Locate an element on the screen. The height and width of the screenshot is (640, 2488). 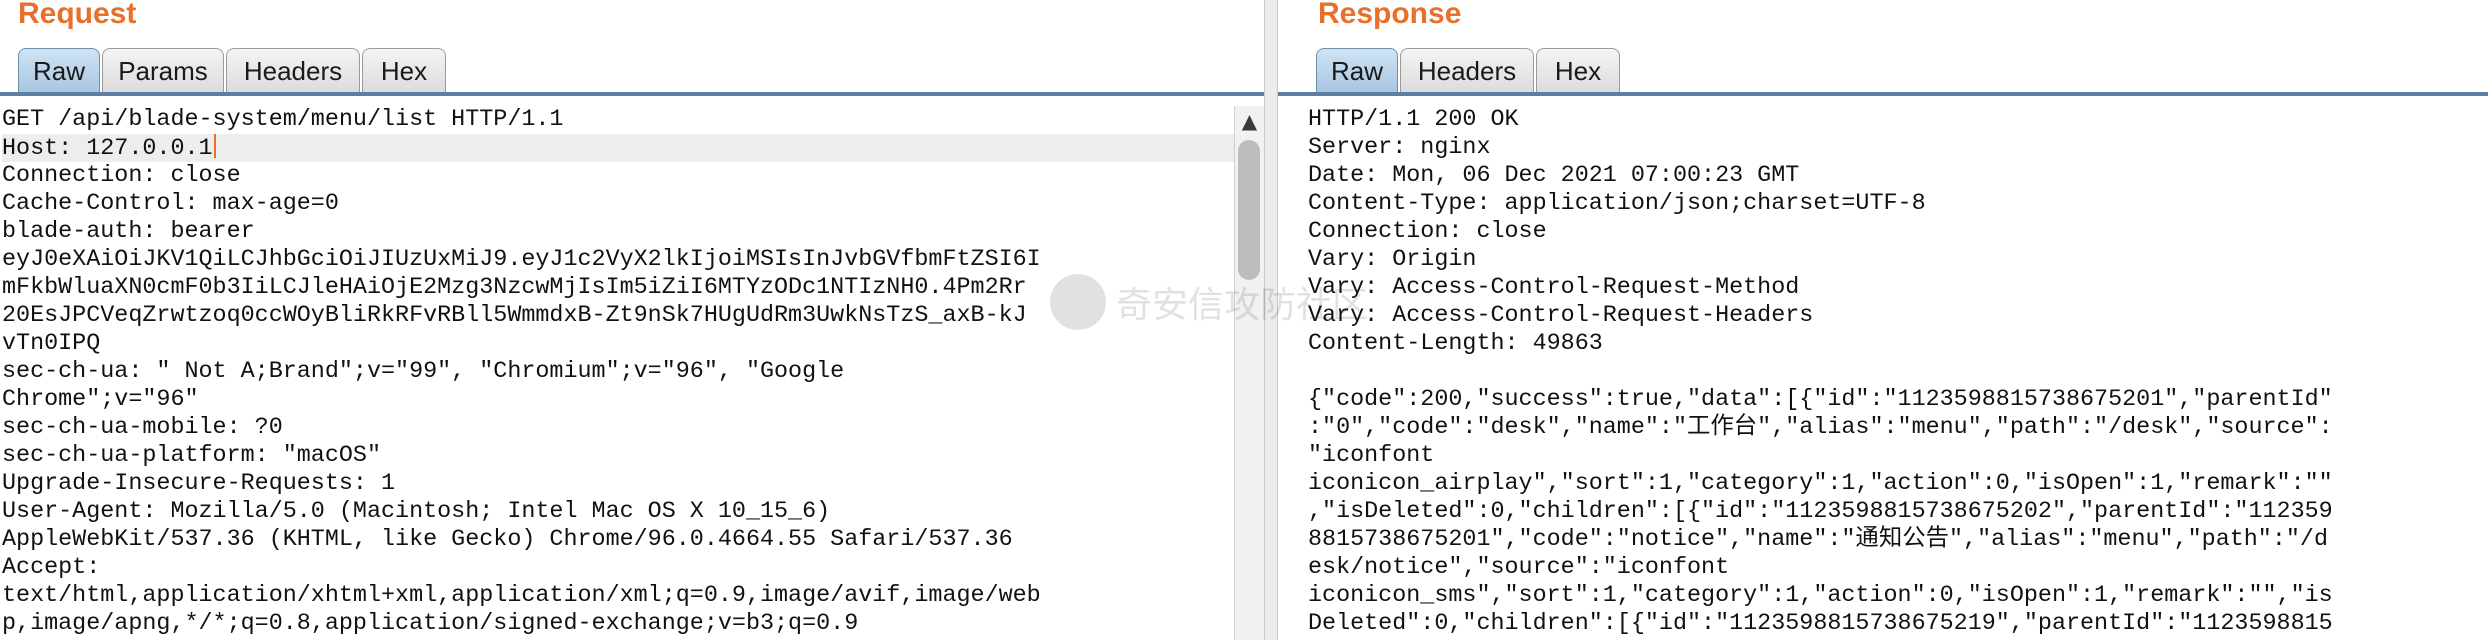
response-line: "iconfont is located at coordinates (1898, 456).